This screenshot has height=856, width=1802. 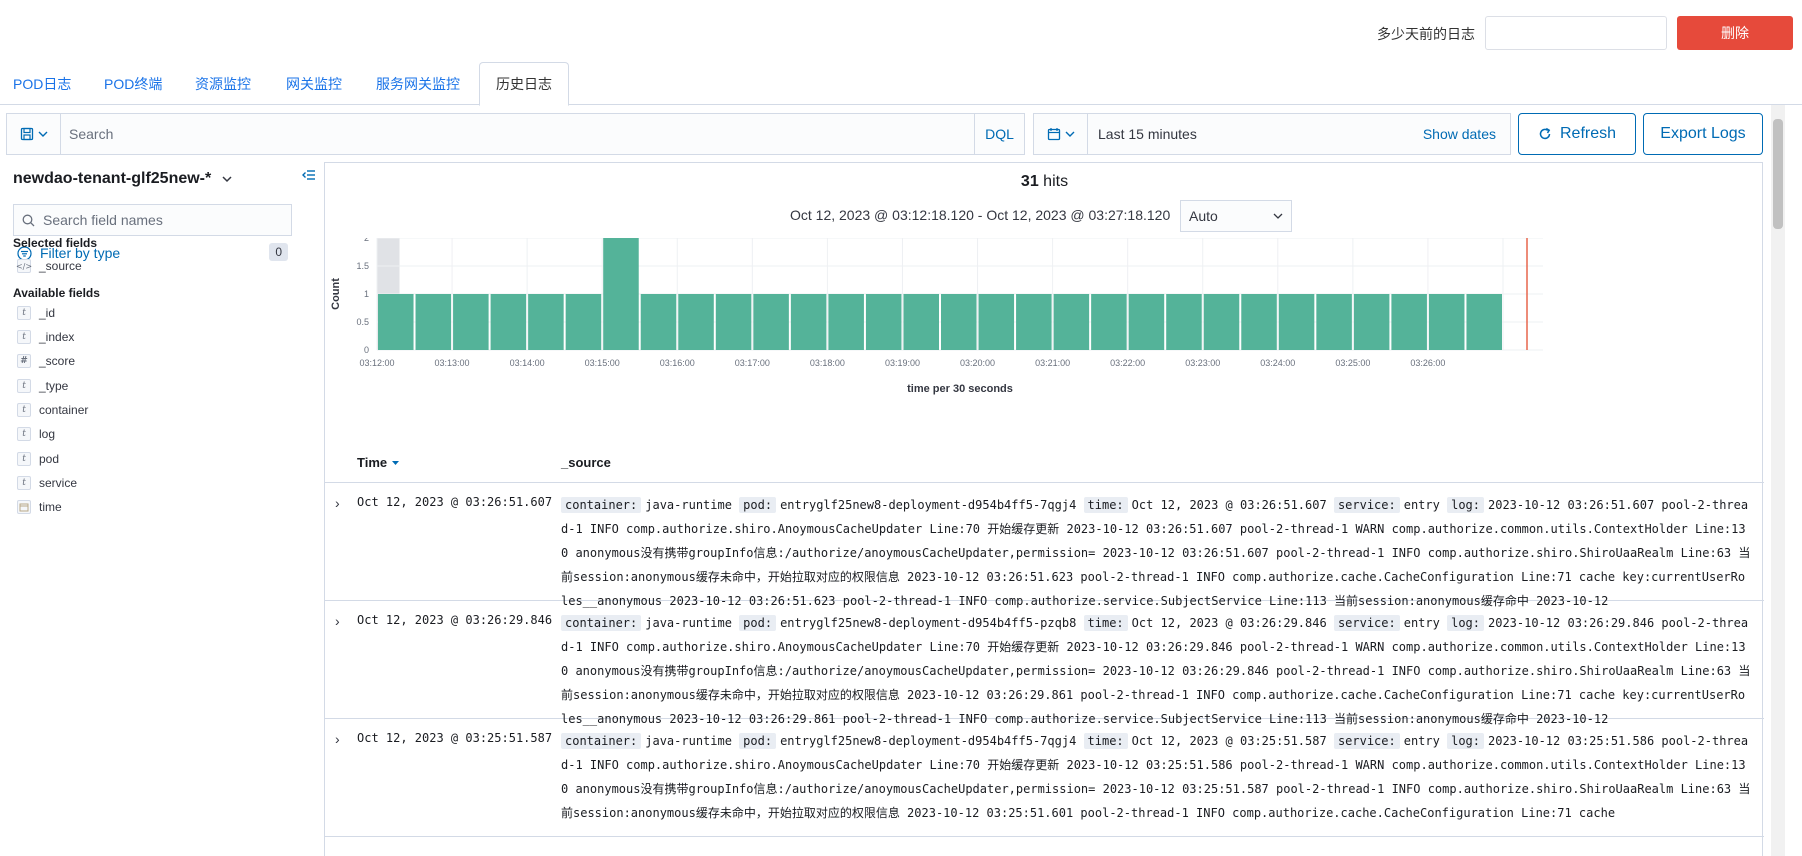 What do you see at coordinates (1778, 174) in the screenshot?
I see `scrollbar-thumb` at bounding box center [1778, 174].